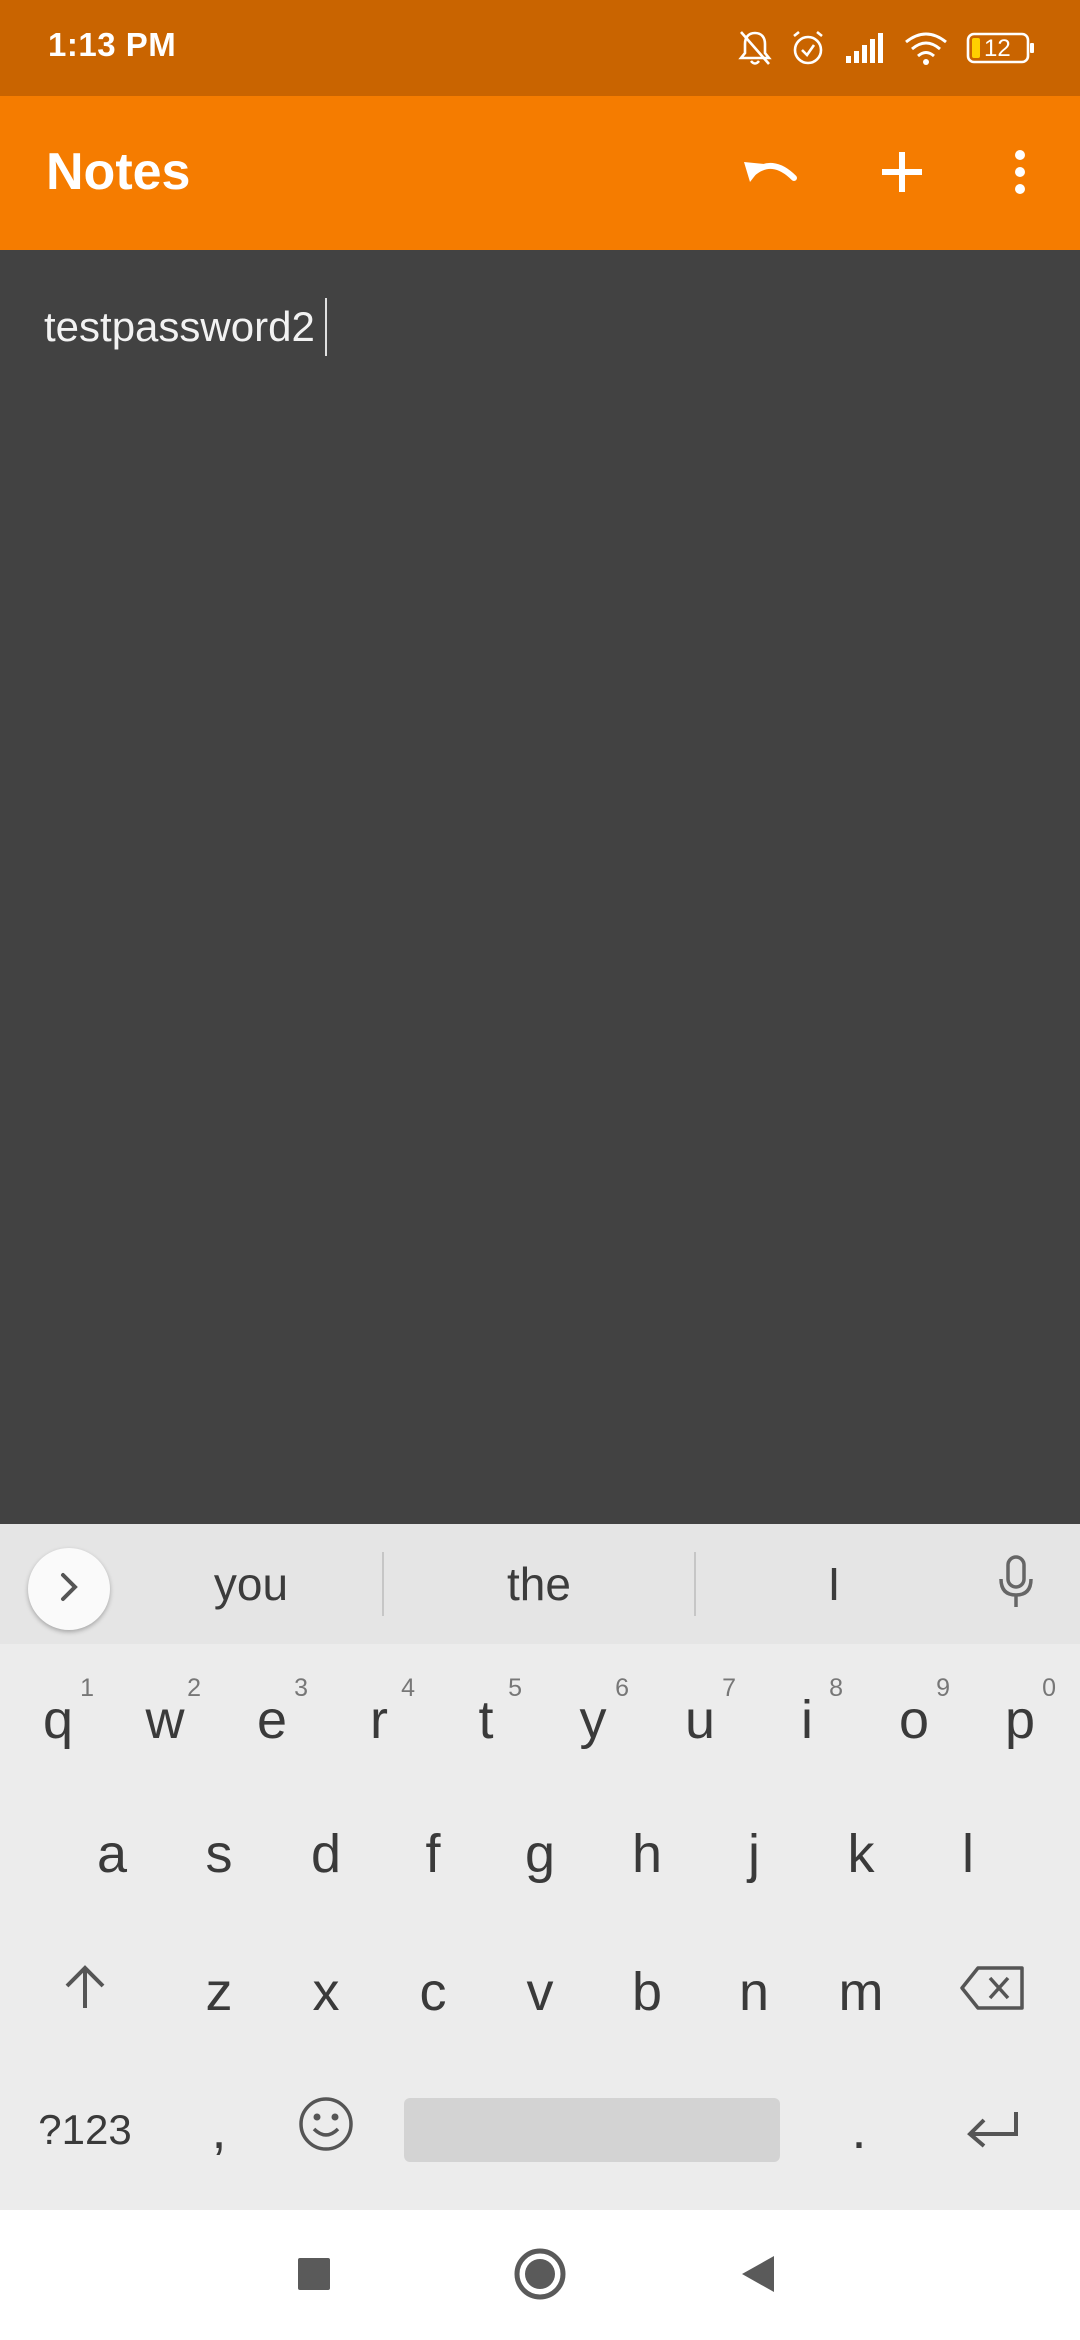  I want to click on key-a: a, so click(112, 1854).